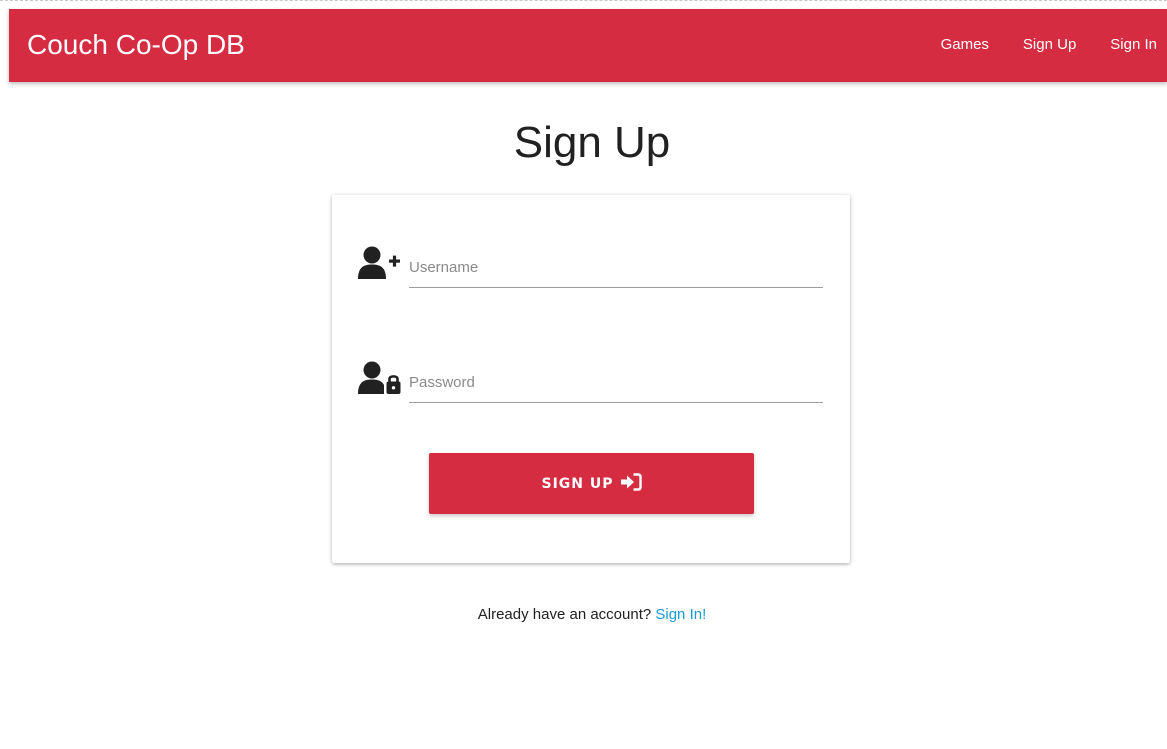 Image resolution: width=1167 pixels, height=749 pixels. Describe the element at coordinates (616, 383) in the screenshot. I see `password-input` at that location.